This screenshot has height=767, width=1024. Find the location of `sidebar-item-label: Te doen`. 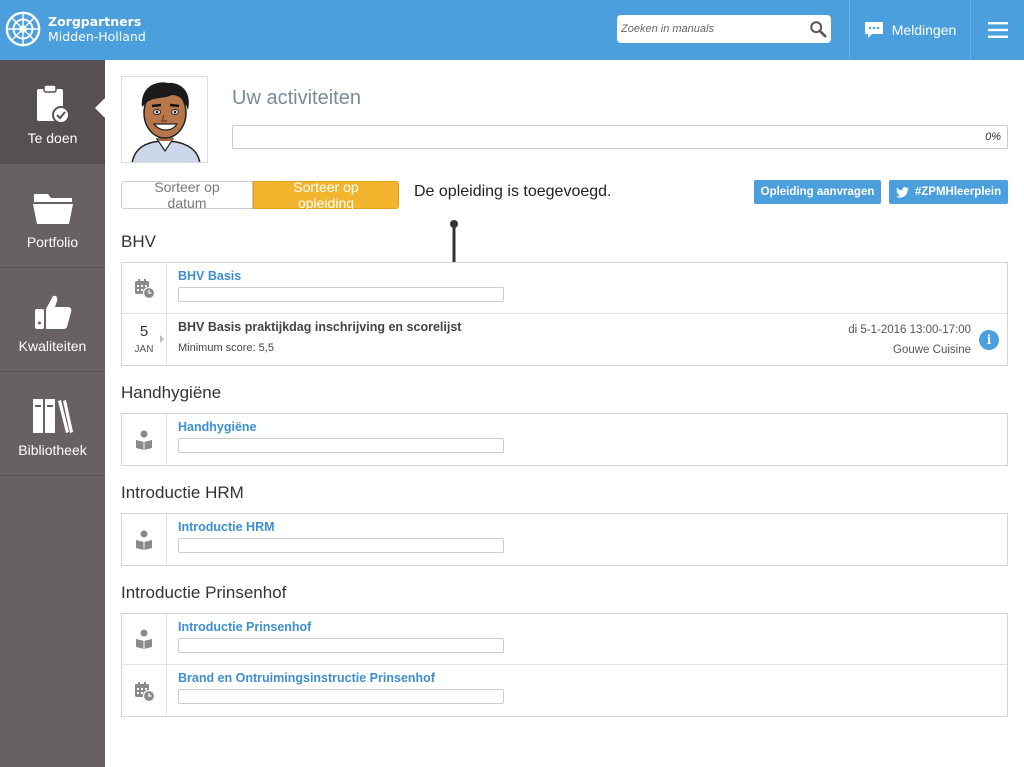

sidebar-item-label: Te doen is located at coordinates (52, 138).